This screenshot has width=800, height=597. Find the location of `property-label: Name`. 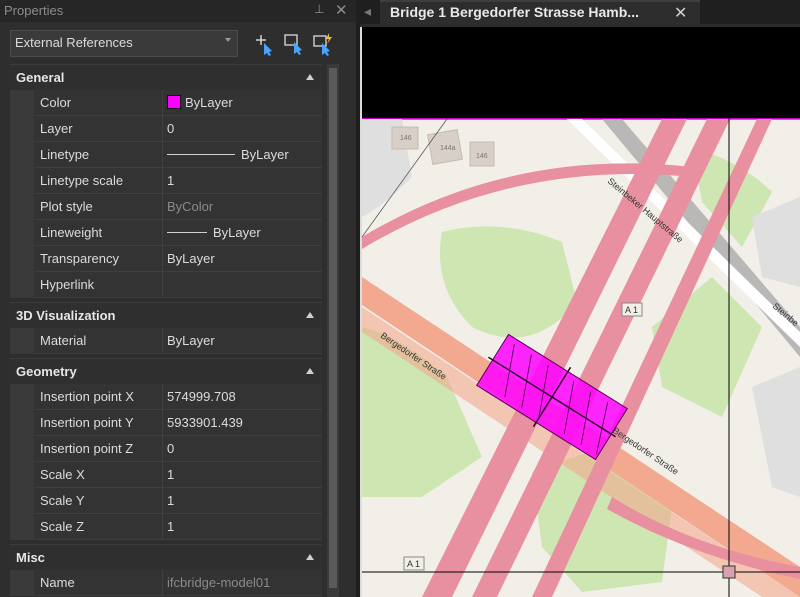

property-label: Name is located at coordinates (98, 583).